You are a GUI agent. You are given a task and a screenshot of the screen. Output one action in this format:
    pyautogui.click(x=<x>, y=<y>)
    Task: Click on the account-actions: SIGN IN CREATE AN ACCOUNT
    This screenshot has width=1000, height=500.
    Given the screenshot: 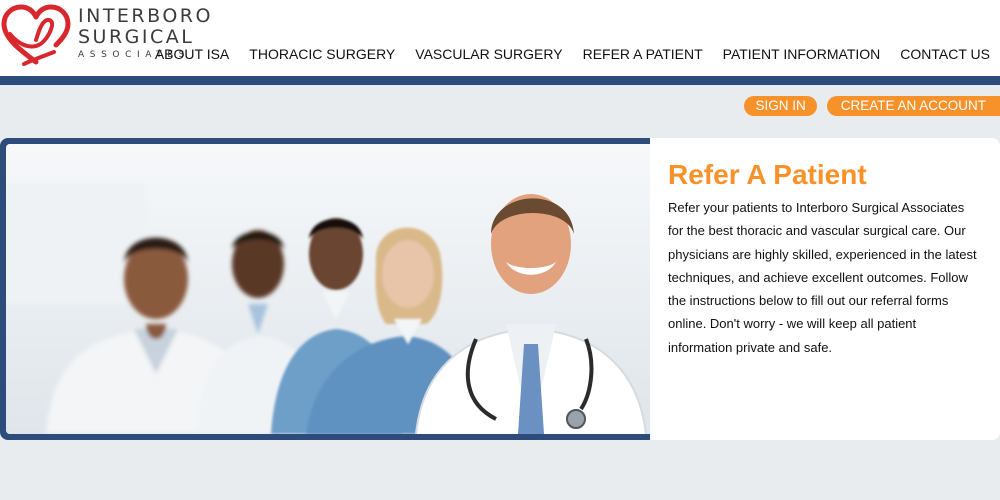 What is the action you would take?
    pyautogui.click(x=872, y=106)
    